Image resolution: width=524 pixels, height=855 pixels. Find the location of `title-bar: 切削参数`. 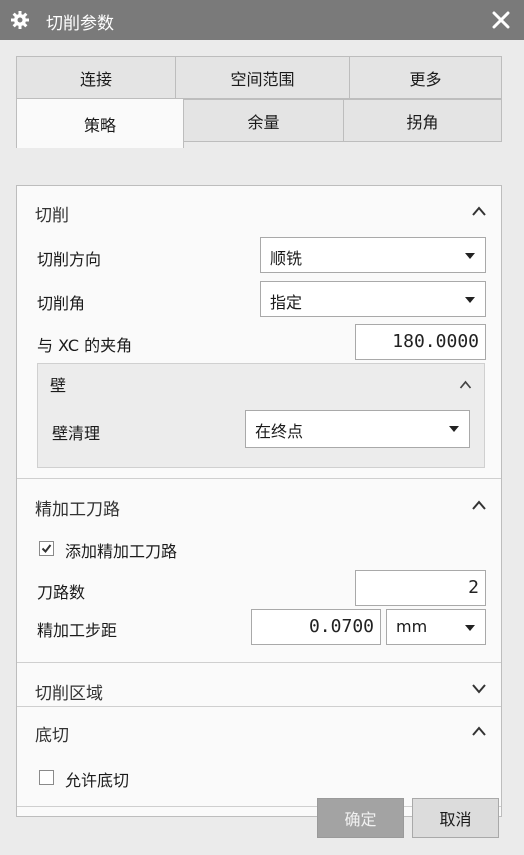

title-bar: 切削参数 is located at coordinates (262, 20).